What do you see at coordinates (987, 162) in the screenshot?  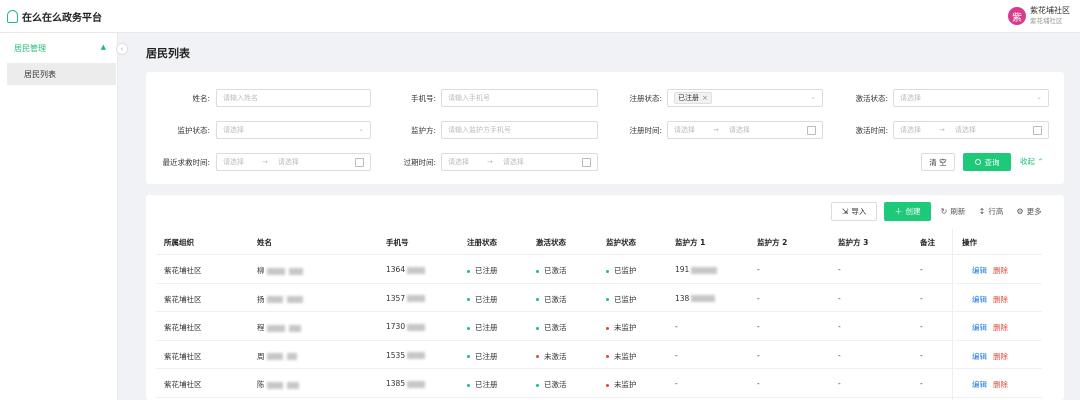 I see `query-button: 查询` at bounding box center [987, 162].